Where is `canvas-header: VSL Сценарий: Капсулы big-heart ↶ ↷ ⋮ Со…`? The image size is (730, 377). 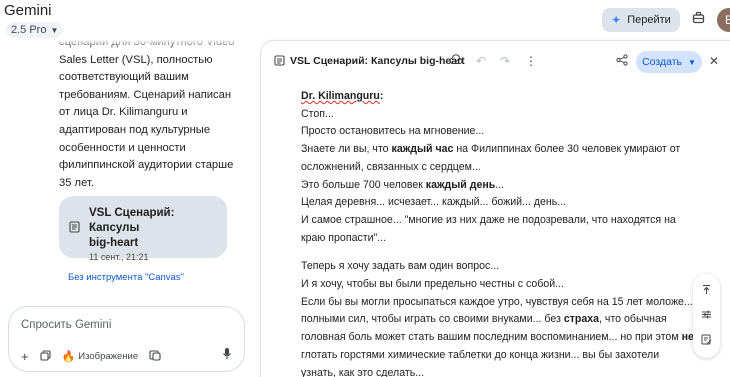
canvas-header: VSL Сценарий: Капсулы big-heart ↶ ↷ ⋮ Со… is located at coordinates (495, 62).